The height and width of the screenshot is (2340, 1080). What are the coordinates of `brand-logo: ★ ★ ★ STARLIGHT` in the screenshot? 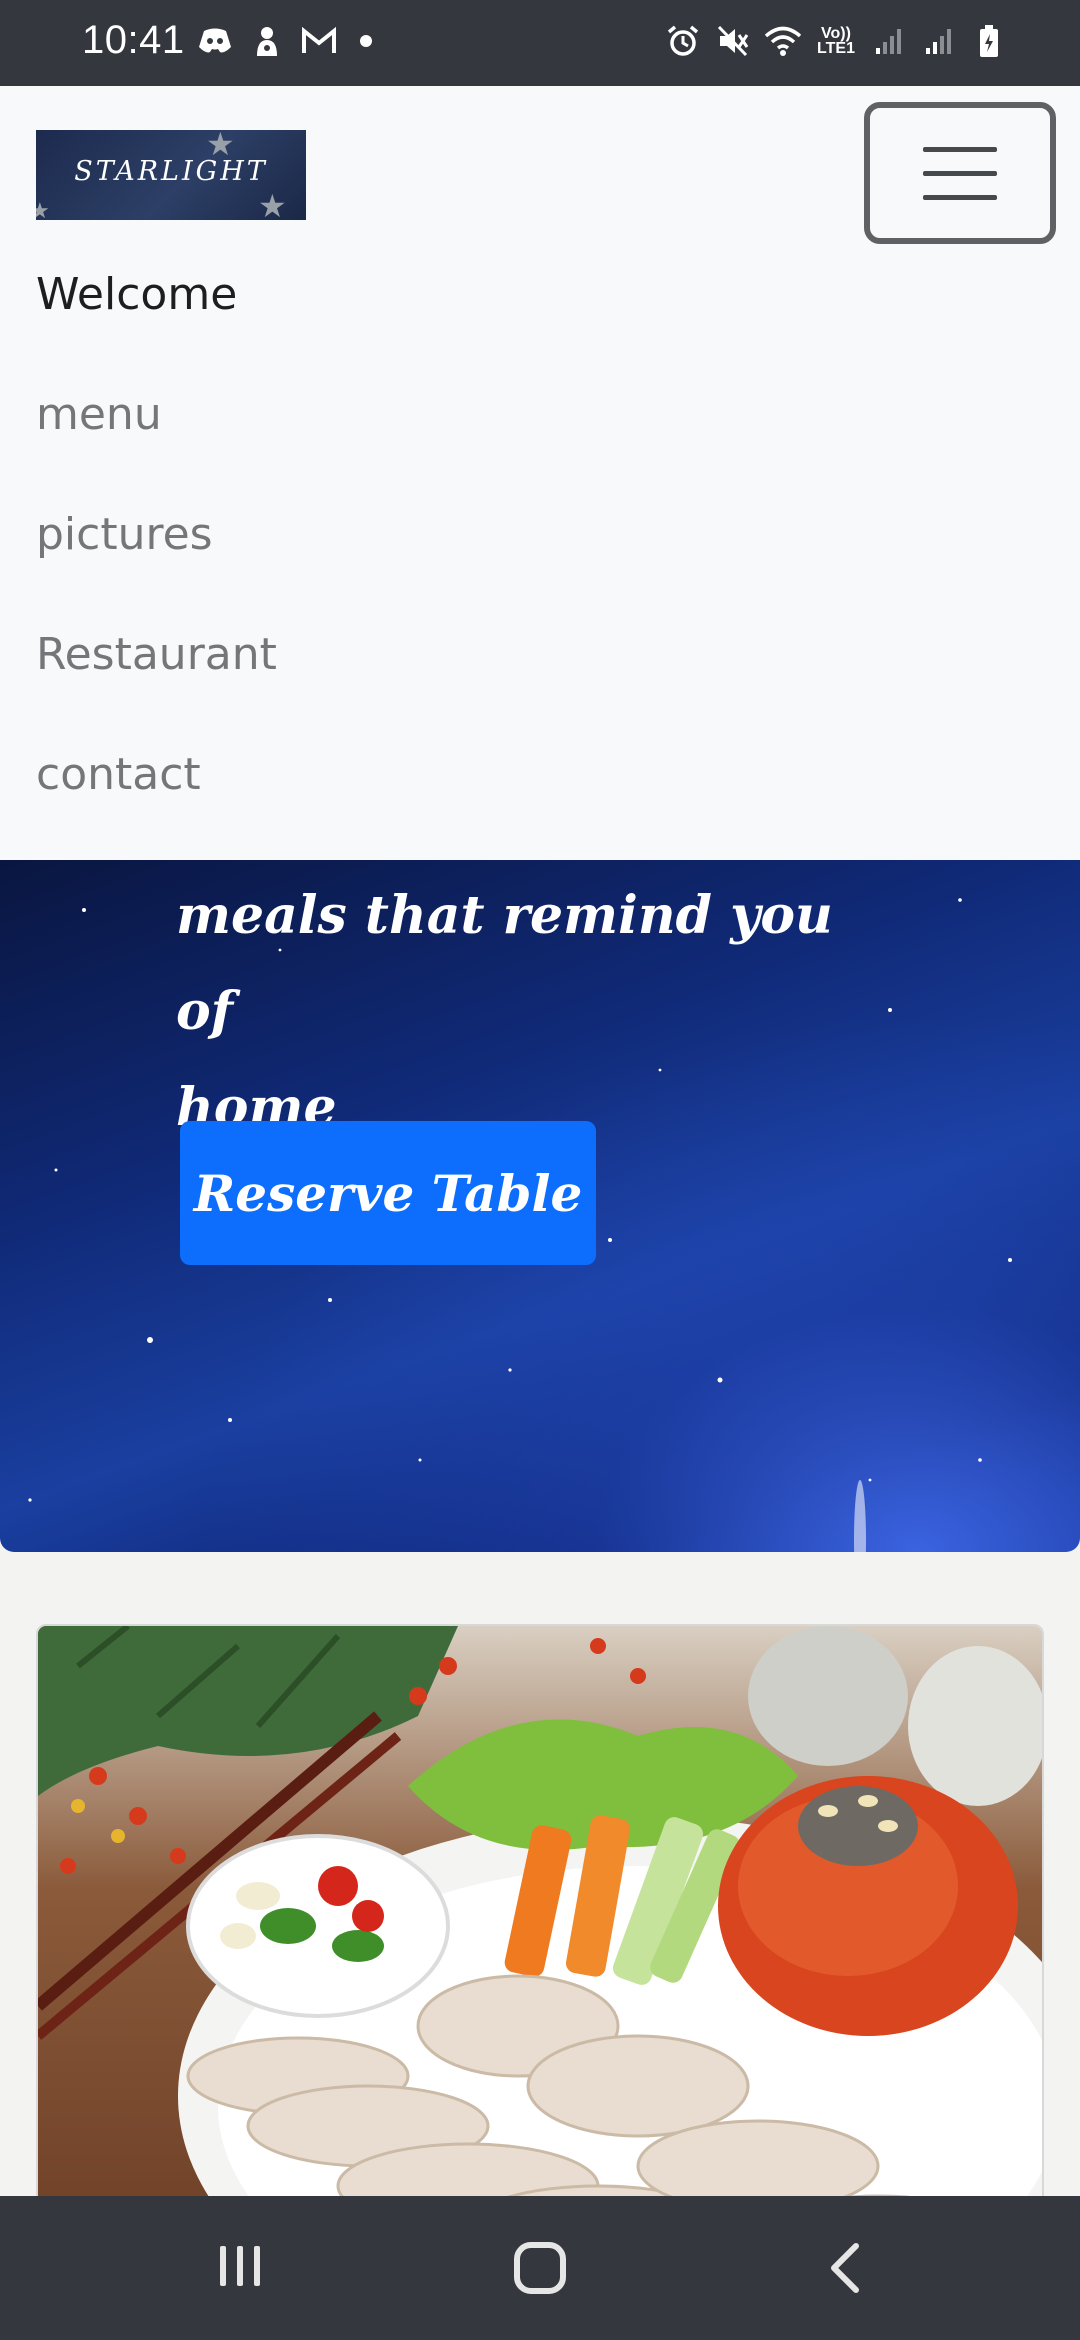 It's located at (171, 175).